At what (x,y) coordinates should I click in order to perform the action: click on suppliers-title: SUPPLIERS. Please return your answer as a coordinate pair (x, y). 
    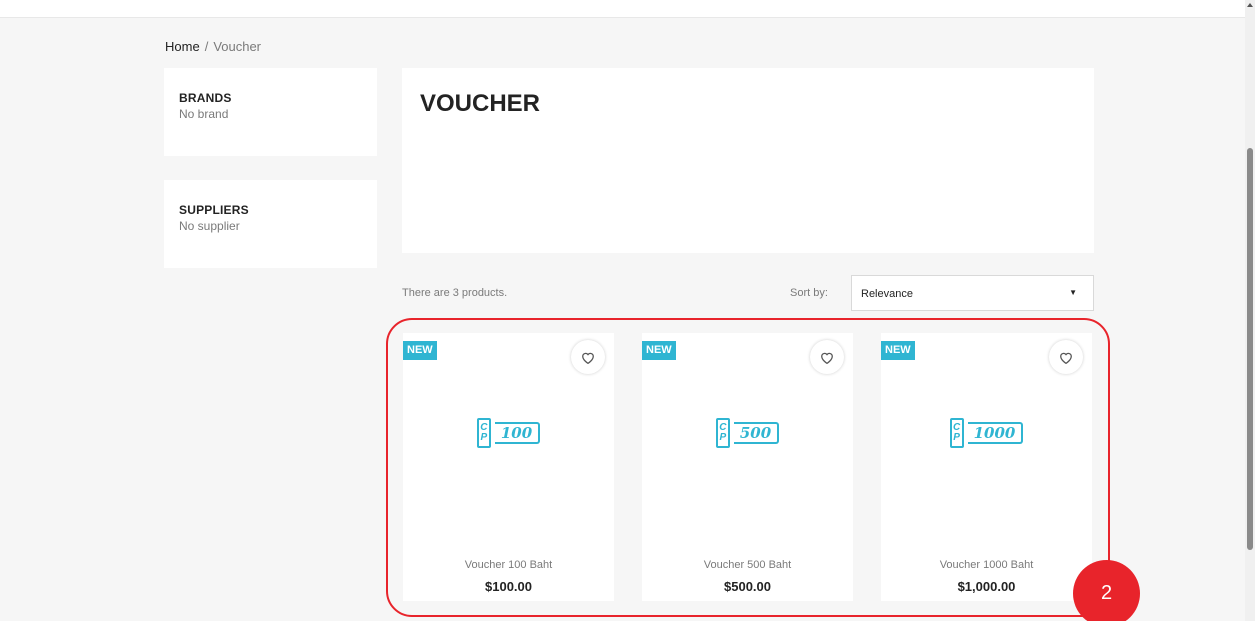
    Looking at the image, I should click on (214, 210).